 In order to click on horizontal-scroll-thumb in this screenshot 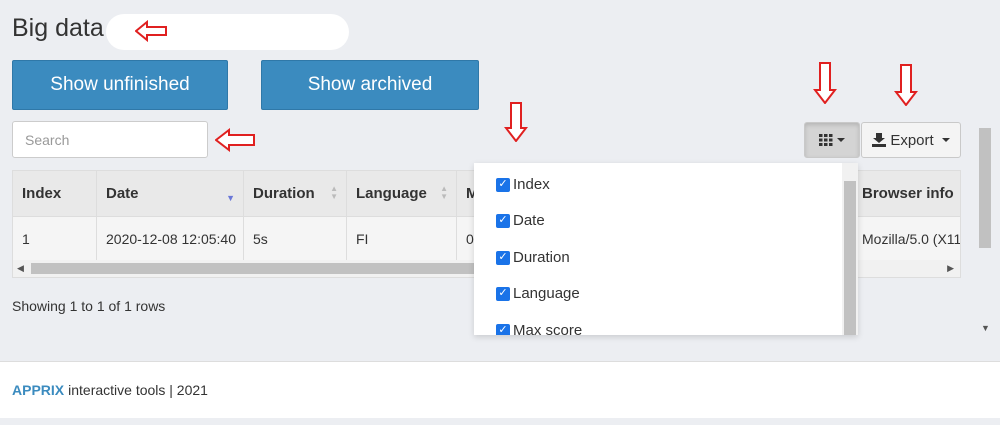, I will do `click(261, 268)`.